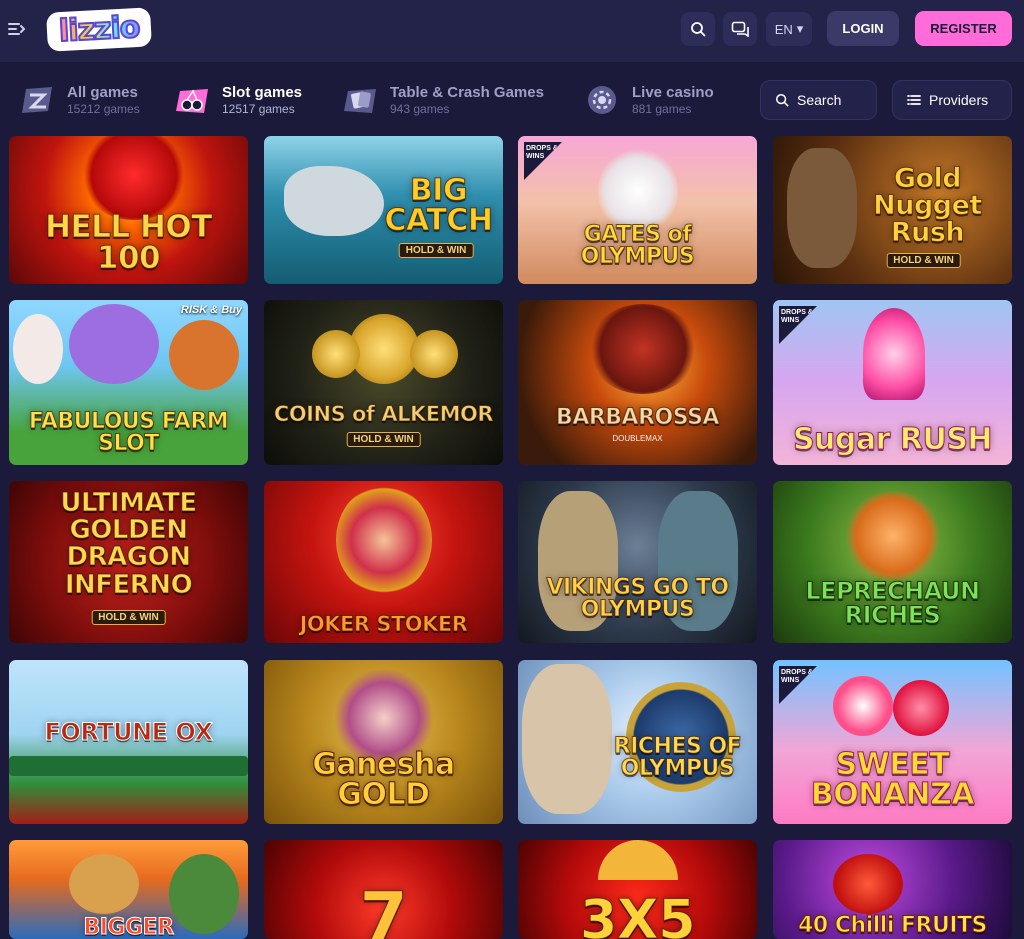 The image size is (1024, 939). I want to click on category-slot-games: Slot games 12517 games, so click(237, 100).